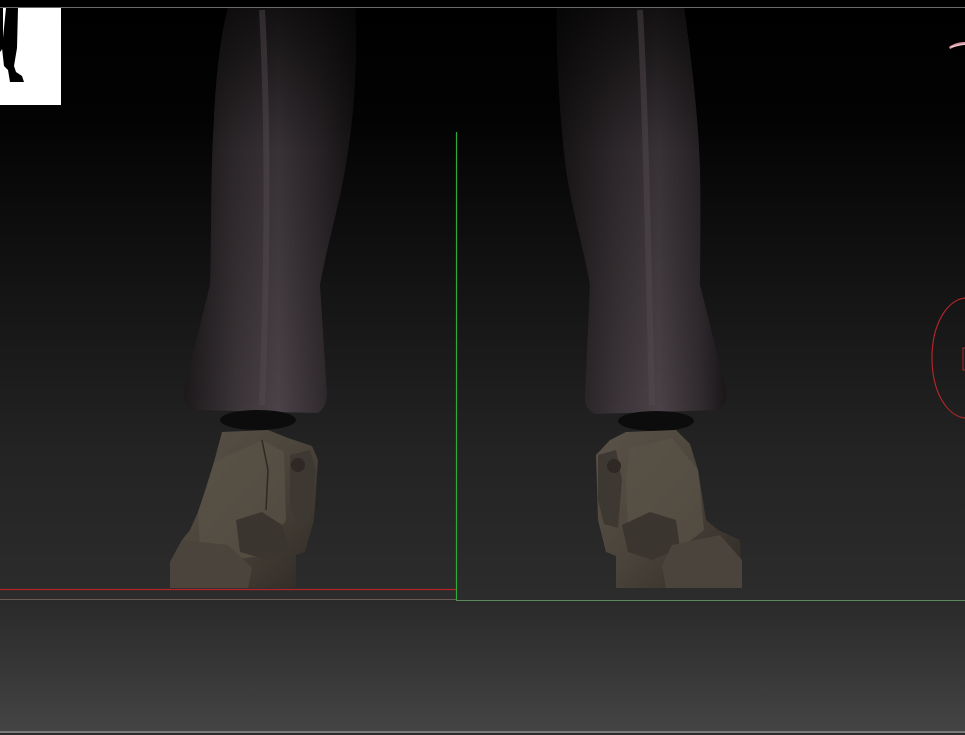 This screenshot has width=965, height=735. Describe the element at coordinates (945, 358) in the screenshot. I see `rotation-ring-icon` at that location.